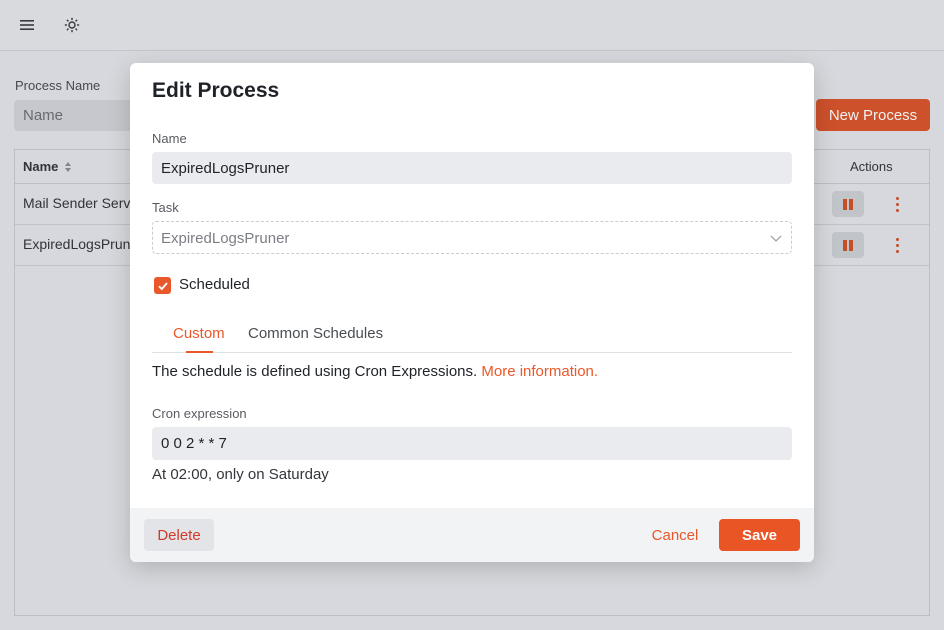 The height and width of the screenshot is (630, 944). I want to click on scheduled-label: Scheduled, so click(214, 284).